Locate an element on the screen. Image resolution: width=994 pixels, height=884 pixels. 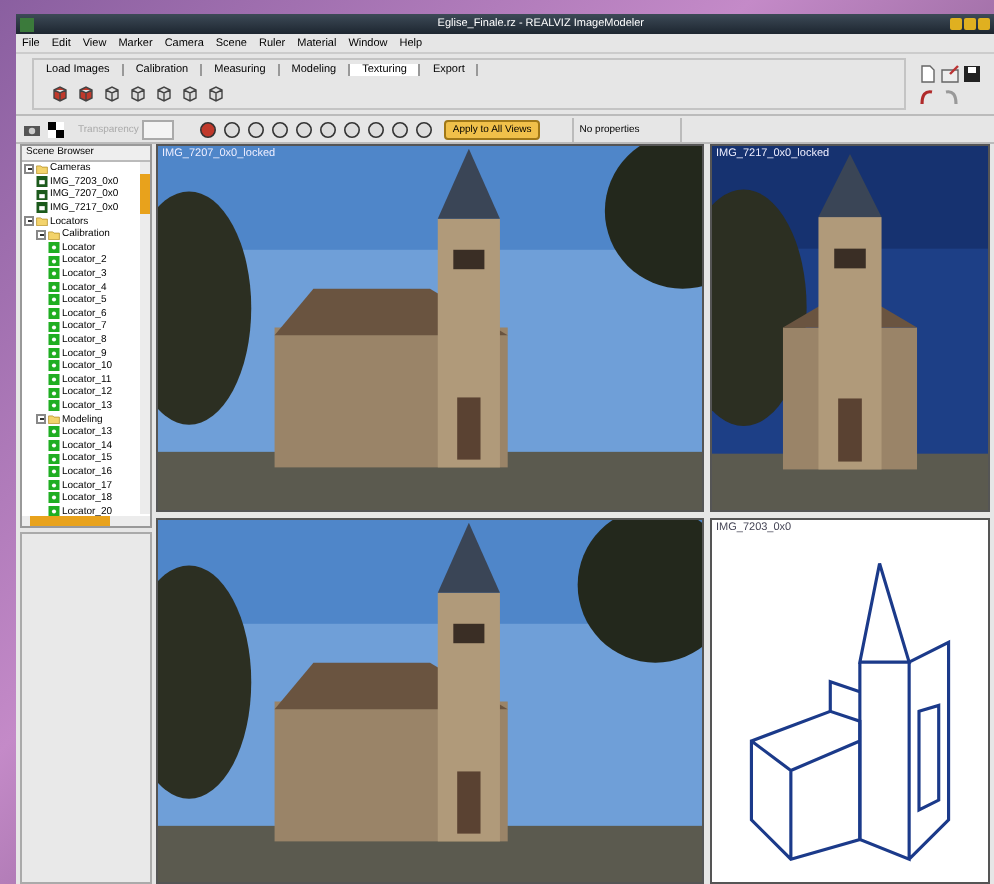
undo-icon is located at coordinates (928, 95).